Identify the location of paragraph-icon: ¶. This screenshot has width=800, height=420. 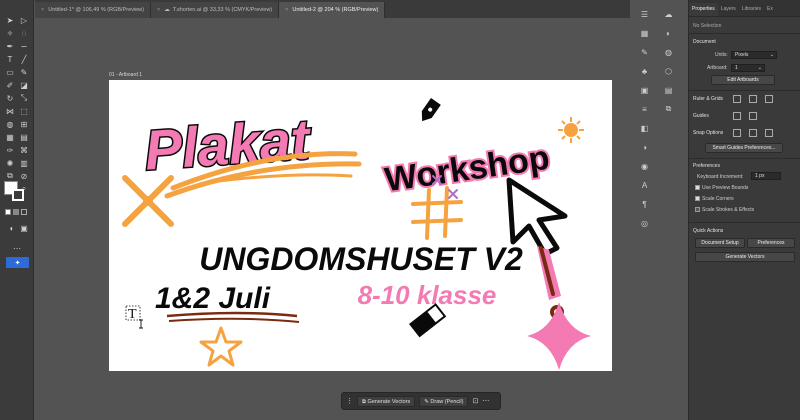
(645, 204).